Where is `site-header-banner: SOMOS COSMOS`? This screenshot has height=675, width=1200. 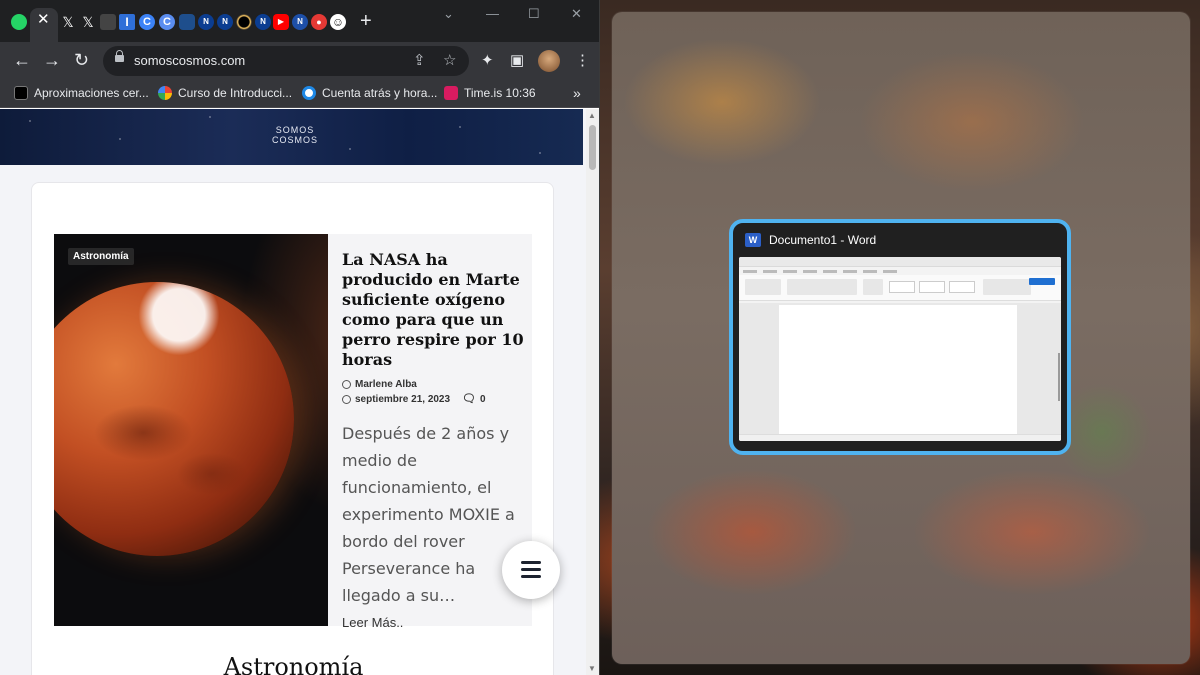 site-header-banner: SOMOS COSMOS is located at coordinates (291, 137).